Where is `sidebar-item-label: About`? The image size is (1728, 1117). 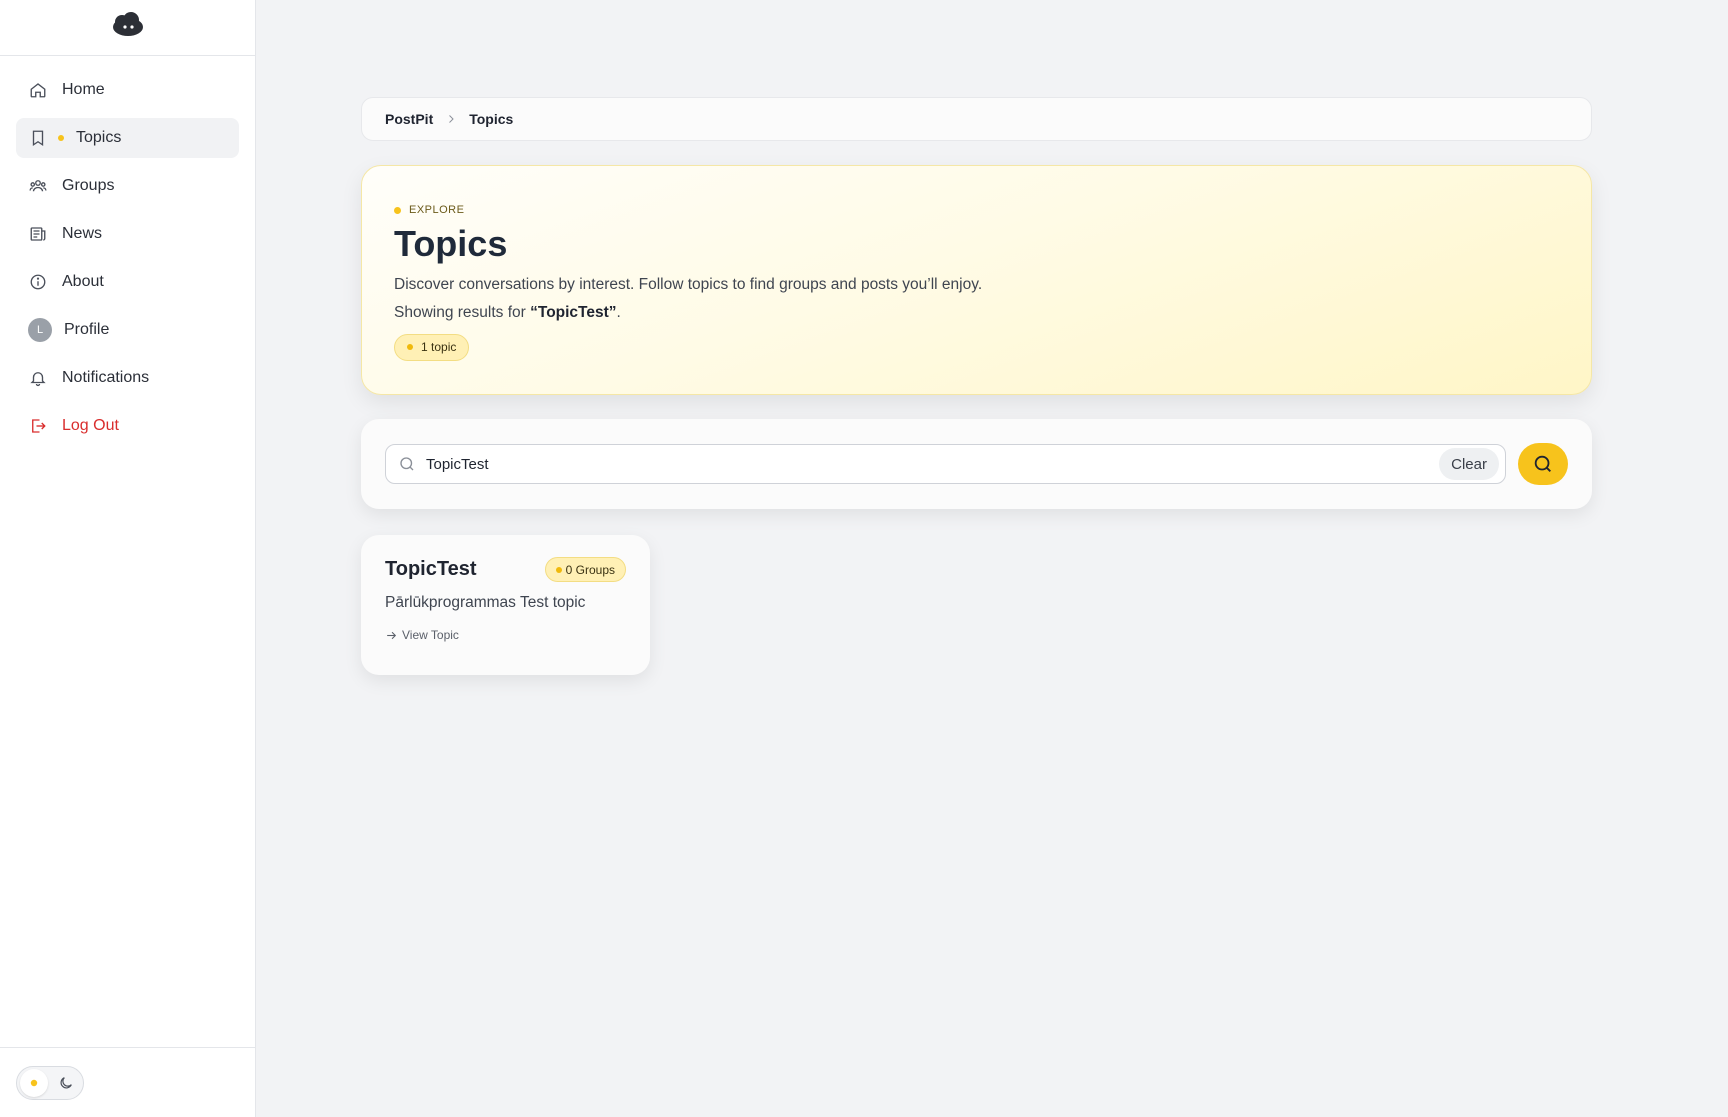
sidebar-item-label: About is located at coordinates (83, 281).